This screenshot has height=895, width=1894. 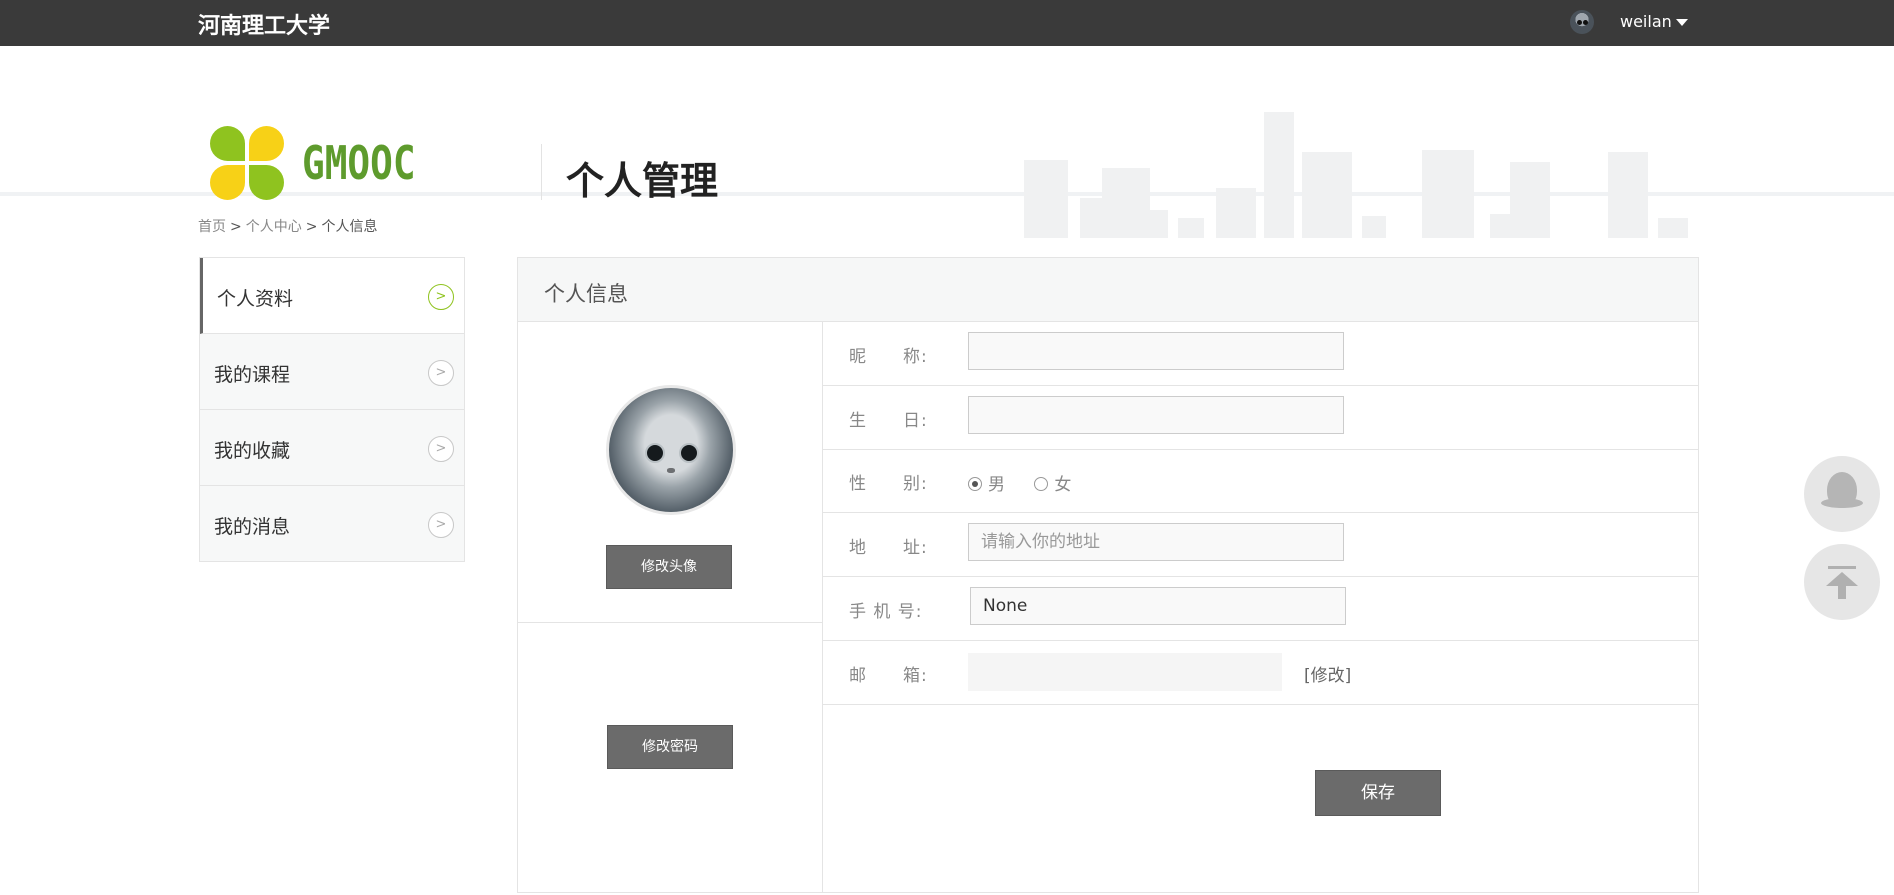 I want to click on nickname-row: 昵 称:, so click(x=1260, y=354).